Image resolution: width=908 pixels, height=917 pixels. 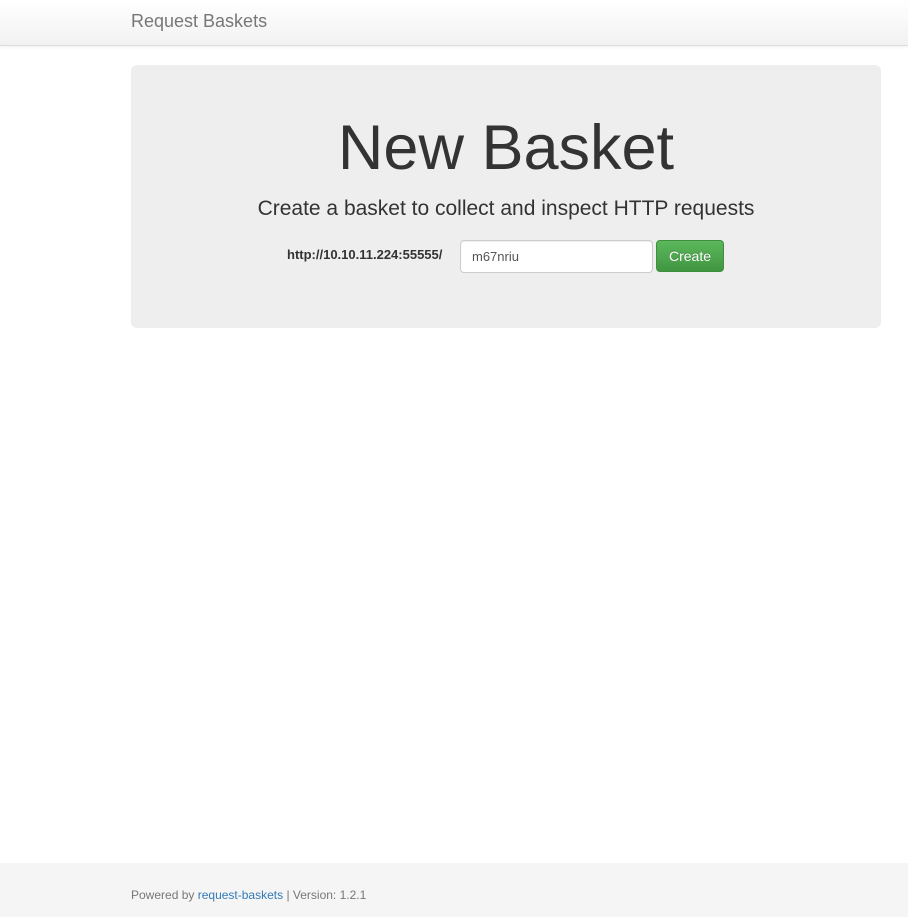 What do you see at coordinates (365, 254) in the screenshot?
I see `basket-url-prefix: http://10.10.11.224:55555/` at bounding box center [365, 254].